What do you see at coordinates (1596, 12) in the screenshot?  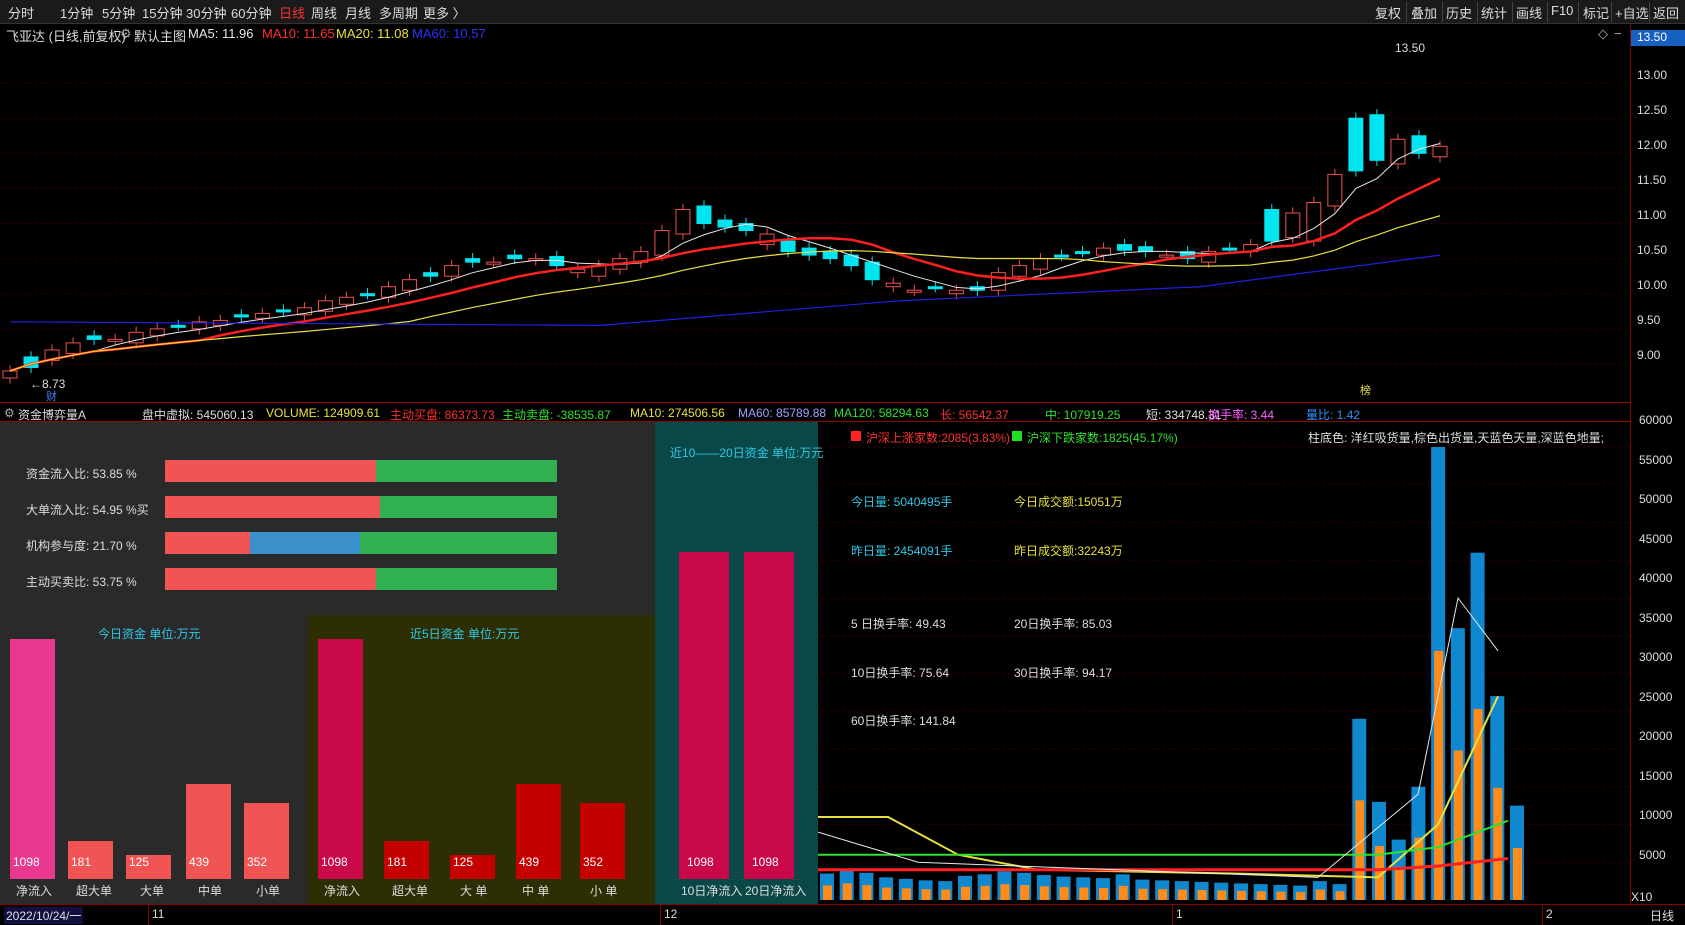 I see `mark-button: 标记` at bounding box center [1596, 12].